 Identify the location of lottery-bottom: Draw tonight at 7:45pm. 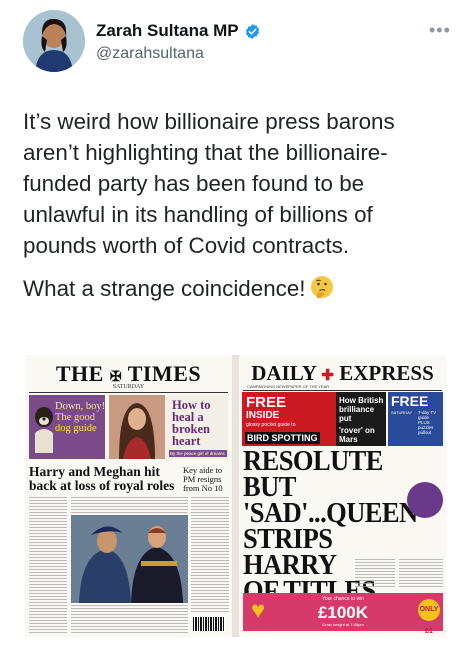
(343, 624).